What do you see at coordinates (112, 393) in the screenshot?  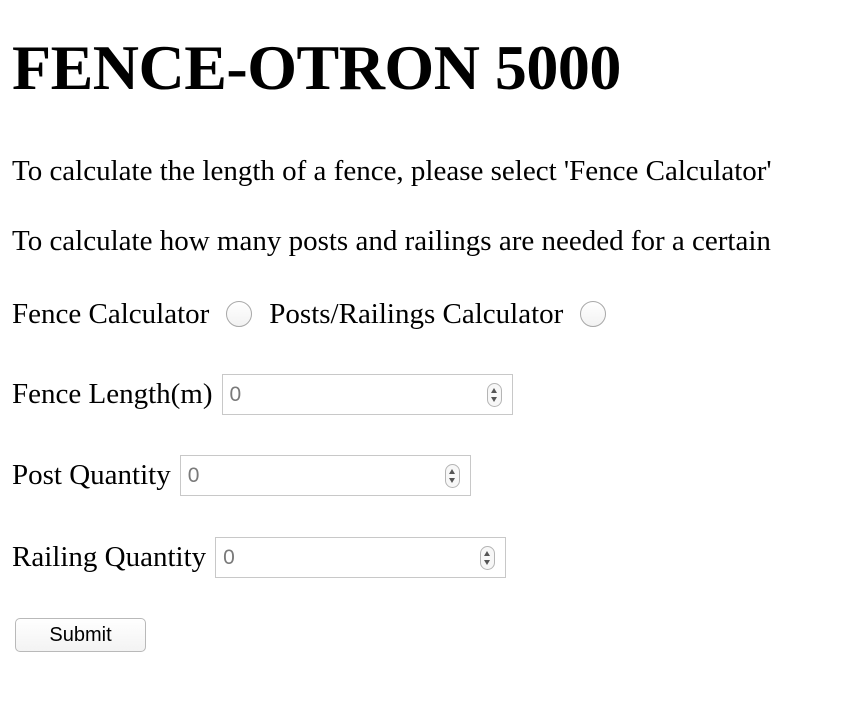 I see `fence-length-label: Fence Length(m)` at bounding box center [112, 393].